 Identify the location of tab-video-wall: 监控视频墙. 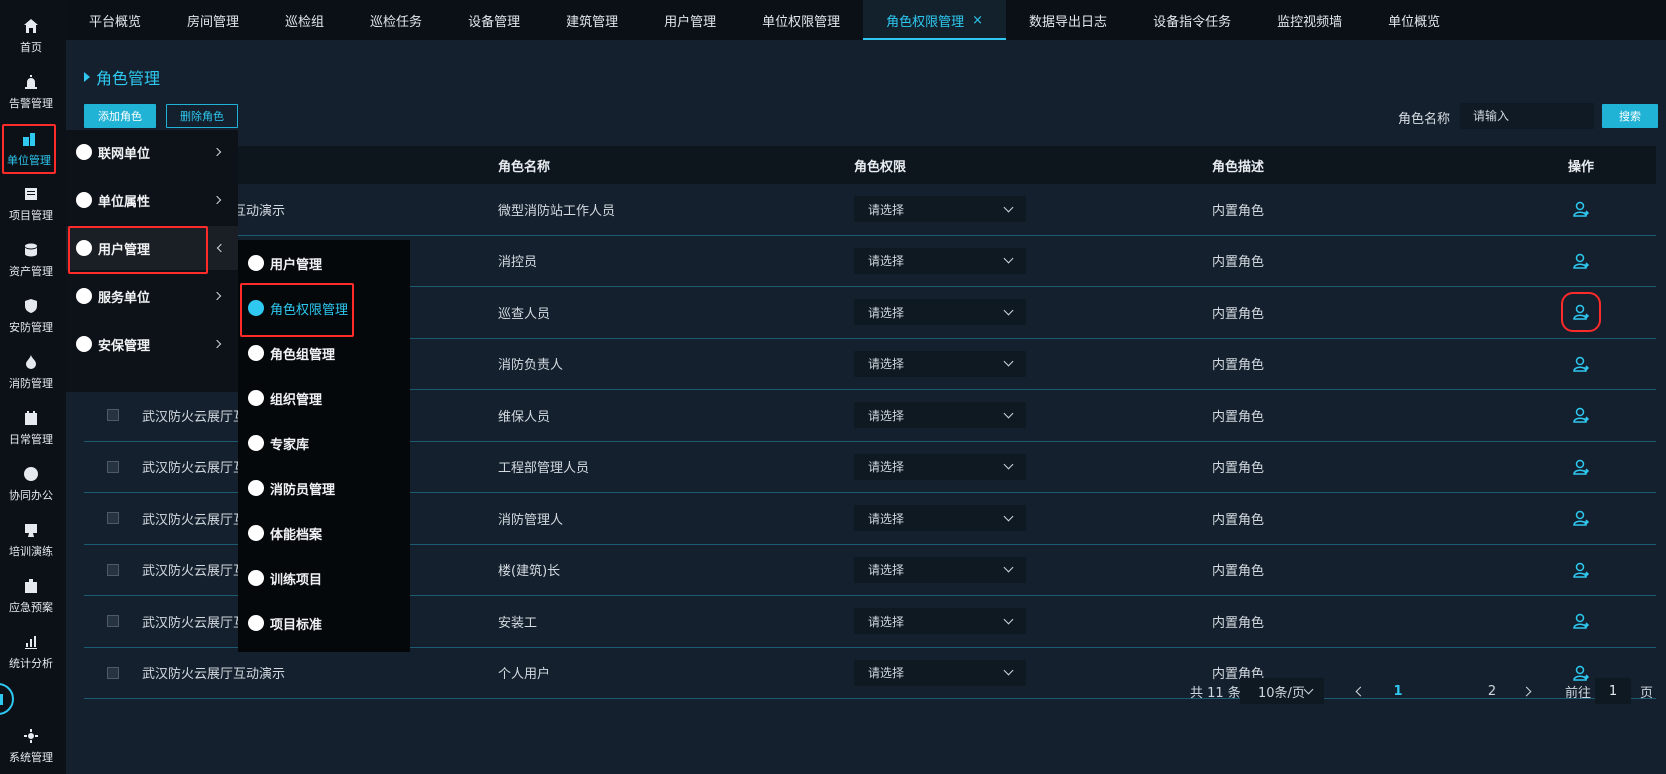
(1309, 20).